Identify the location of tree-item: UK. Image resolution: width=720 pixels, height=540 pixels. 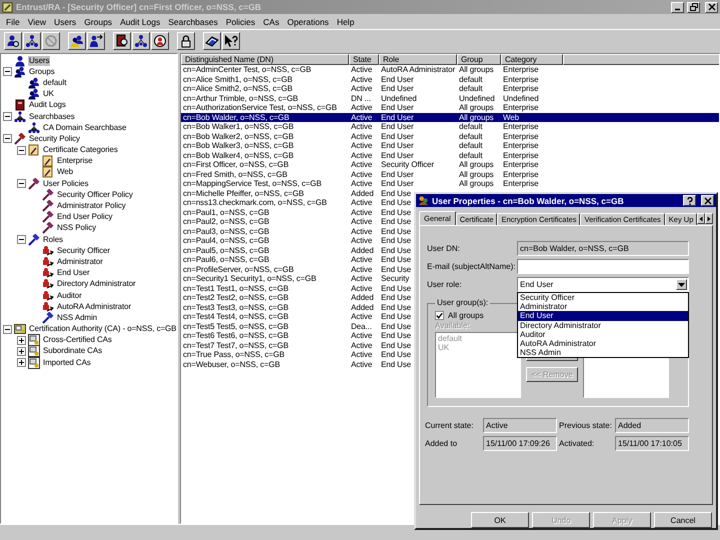
(48, 94).